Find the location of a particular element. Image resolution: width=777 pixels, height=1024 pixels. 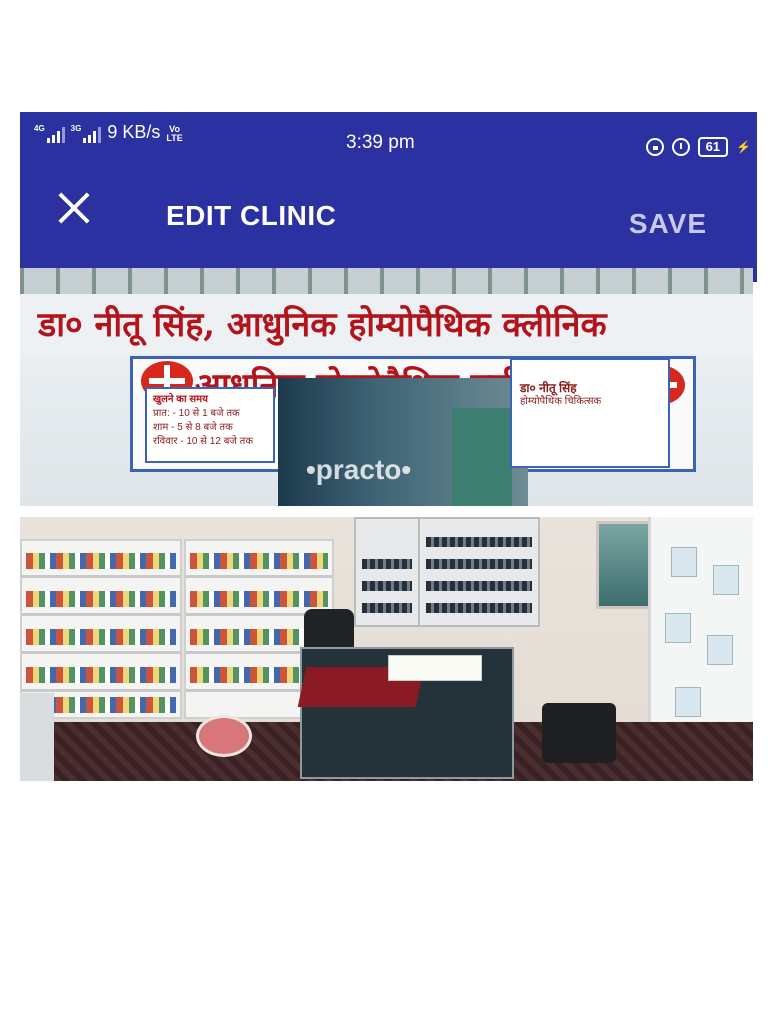

basin is located at coordinates (224, 736).